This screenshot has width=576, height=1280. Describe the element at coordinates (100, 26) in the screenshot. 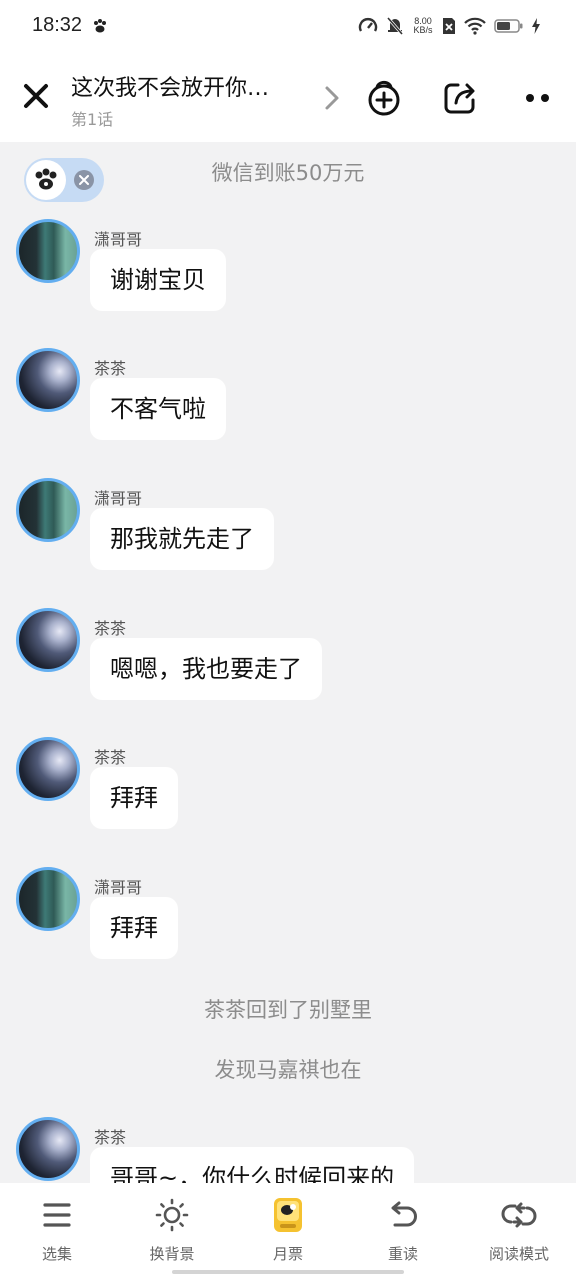

I see `paw-icon` at that location.